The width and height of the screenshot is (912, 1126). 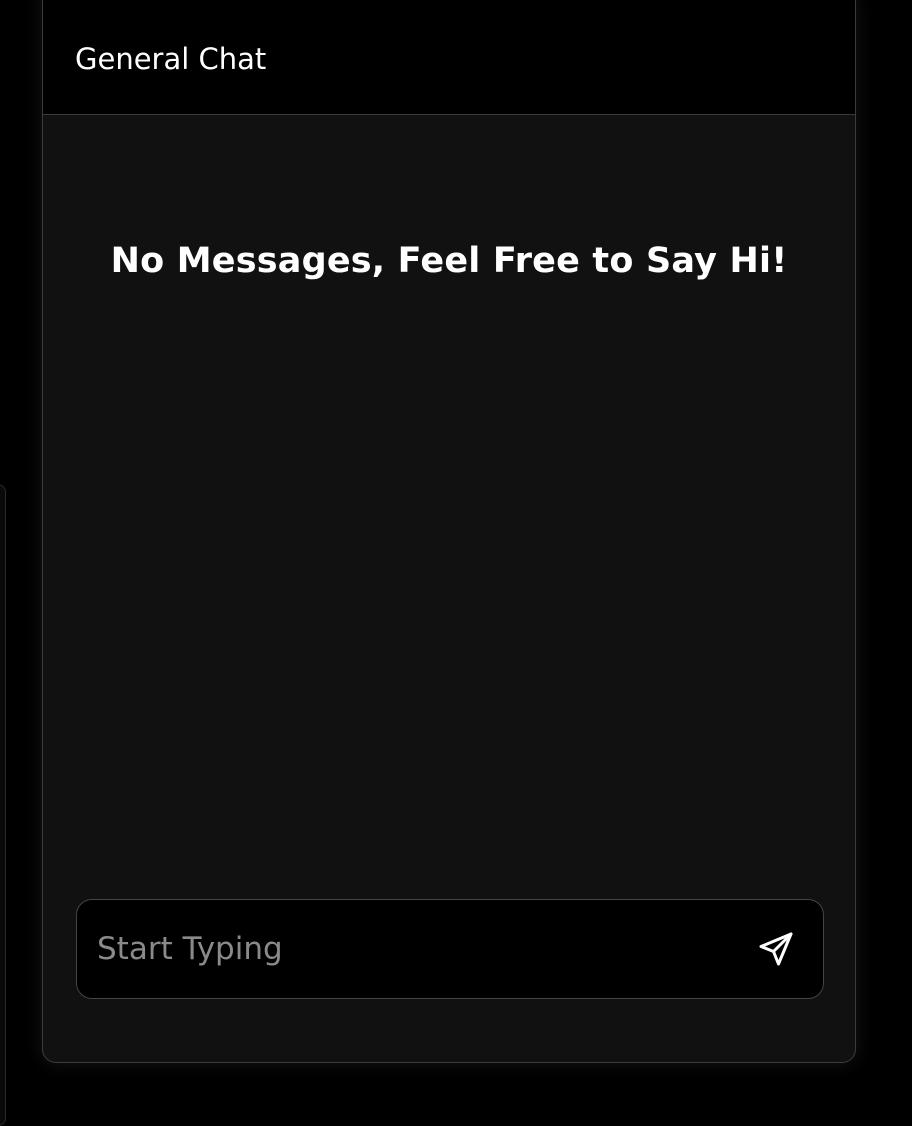 I want to click on empty-state-message: No Messages, Feel Free to Say Hi!, so click(x=449, y=261).